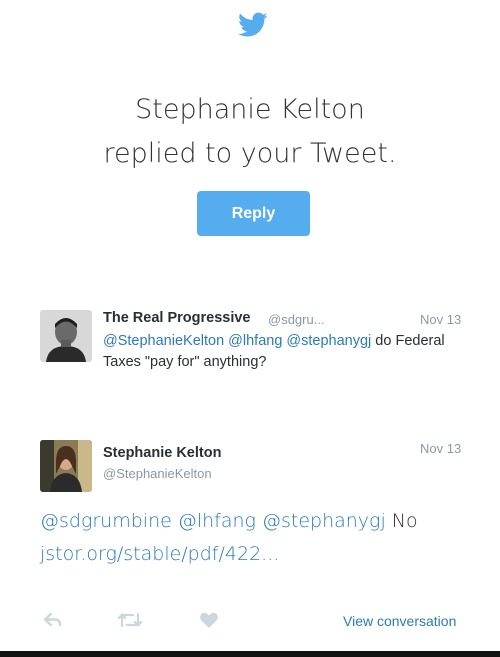 The width and height of the screenshot is (500, 657). I want to click on heart-icon, so click(209, 620).